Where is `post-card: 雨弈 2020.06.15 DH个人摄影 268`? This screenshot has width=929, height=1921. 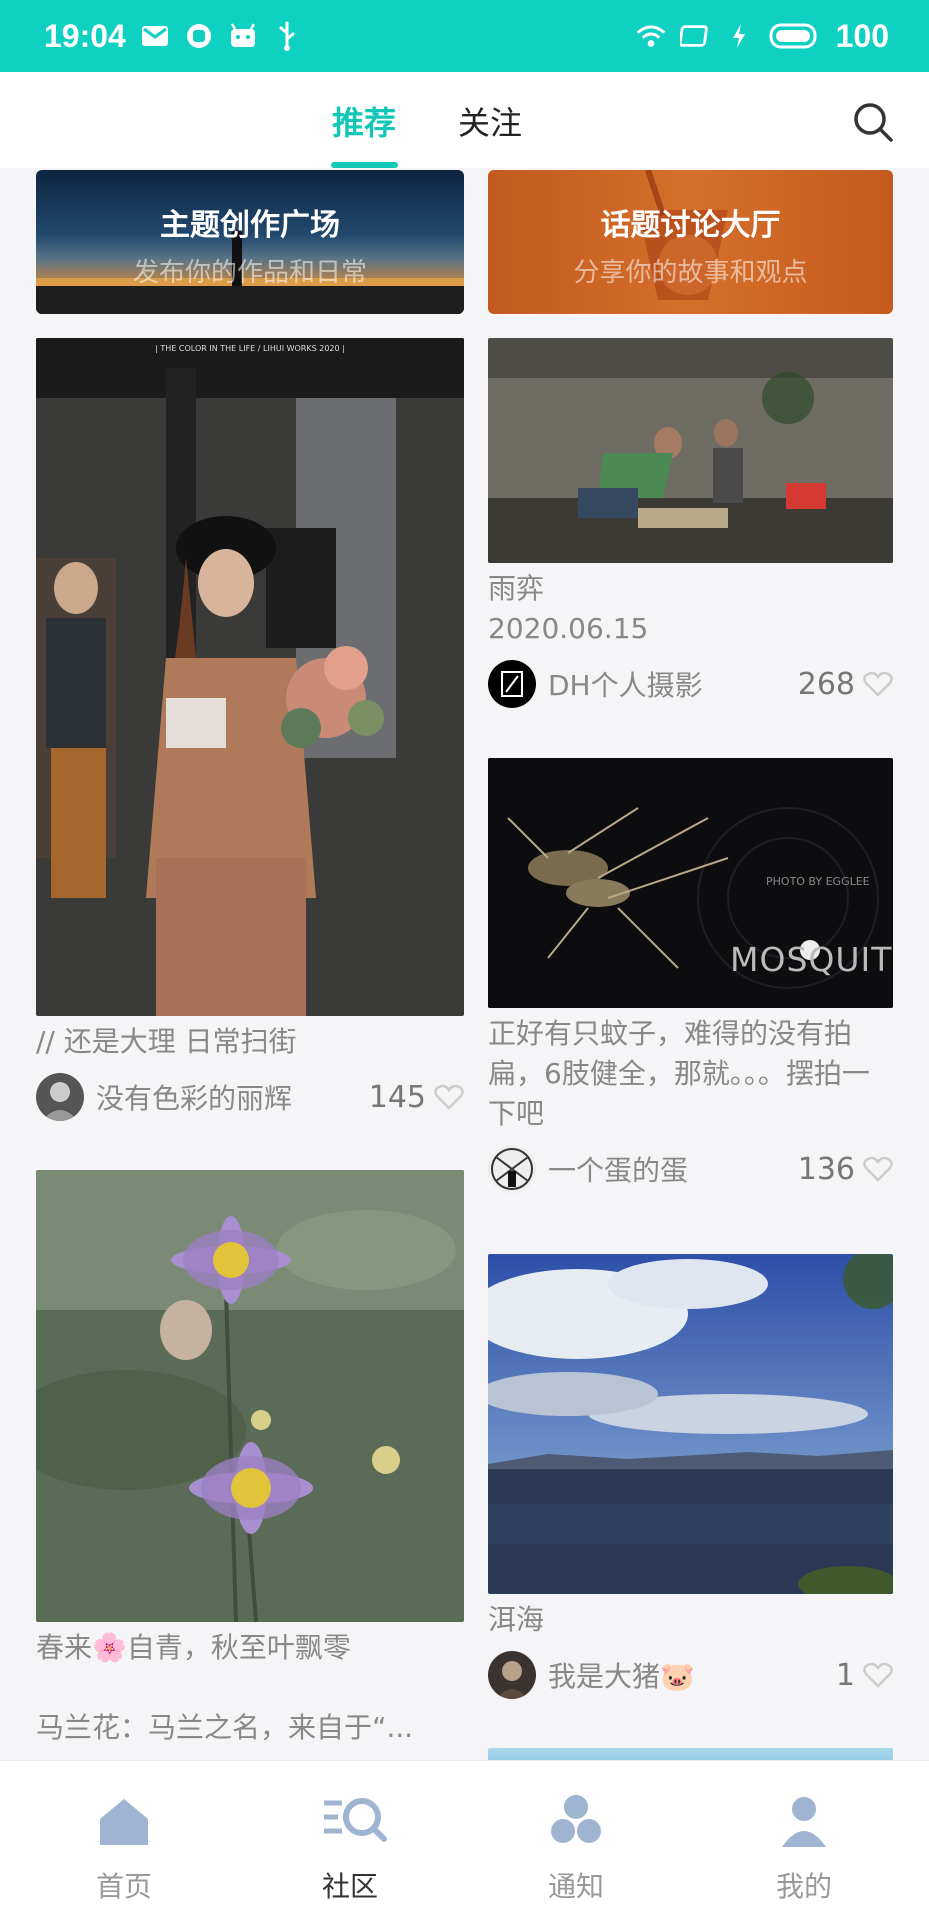
post-card: 雨弈 2020.06.15 DH个人摄影 268 is located at coordinates (690, 523).